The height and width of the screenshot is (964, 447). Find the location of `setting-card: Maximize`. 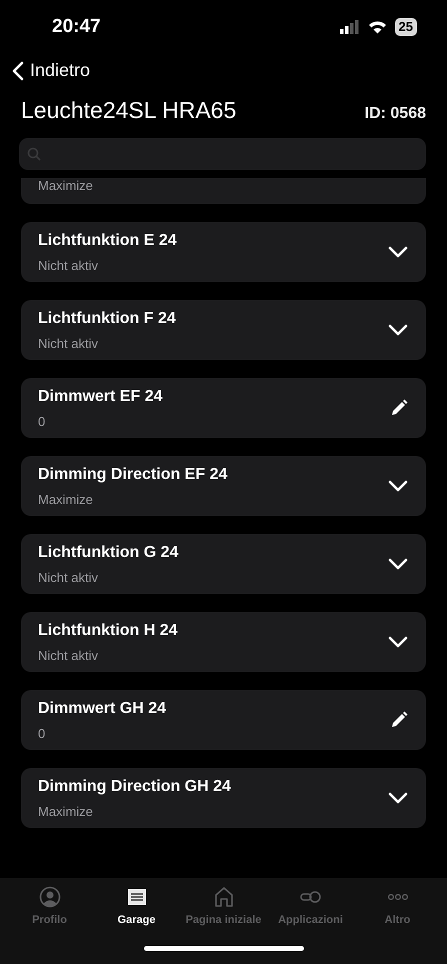

setting-card: Maximize is located at coordinates (223, 191).